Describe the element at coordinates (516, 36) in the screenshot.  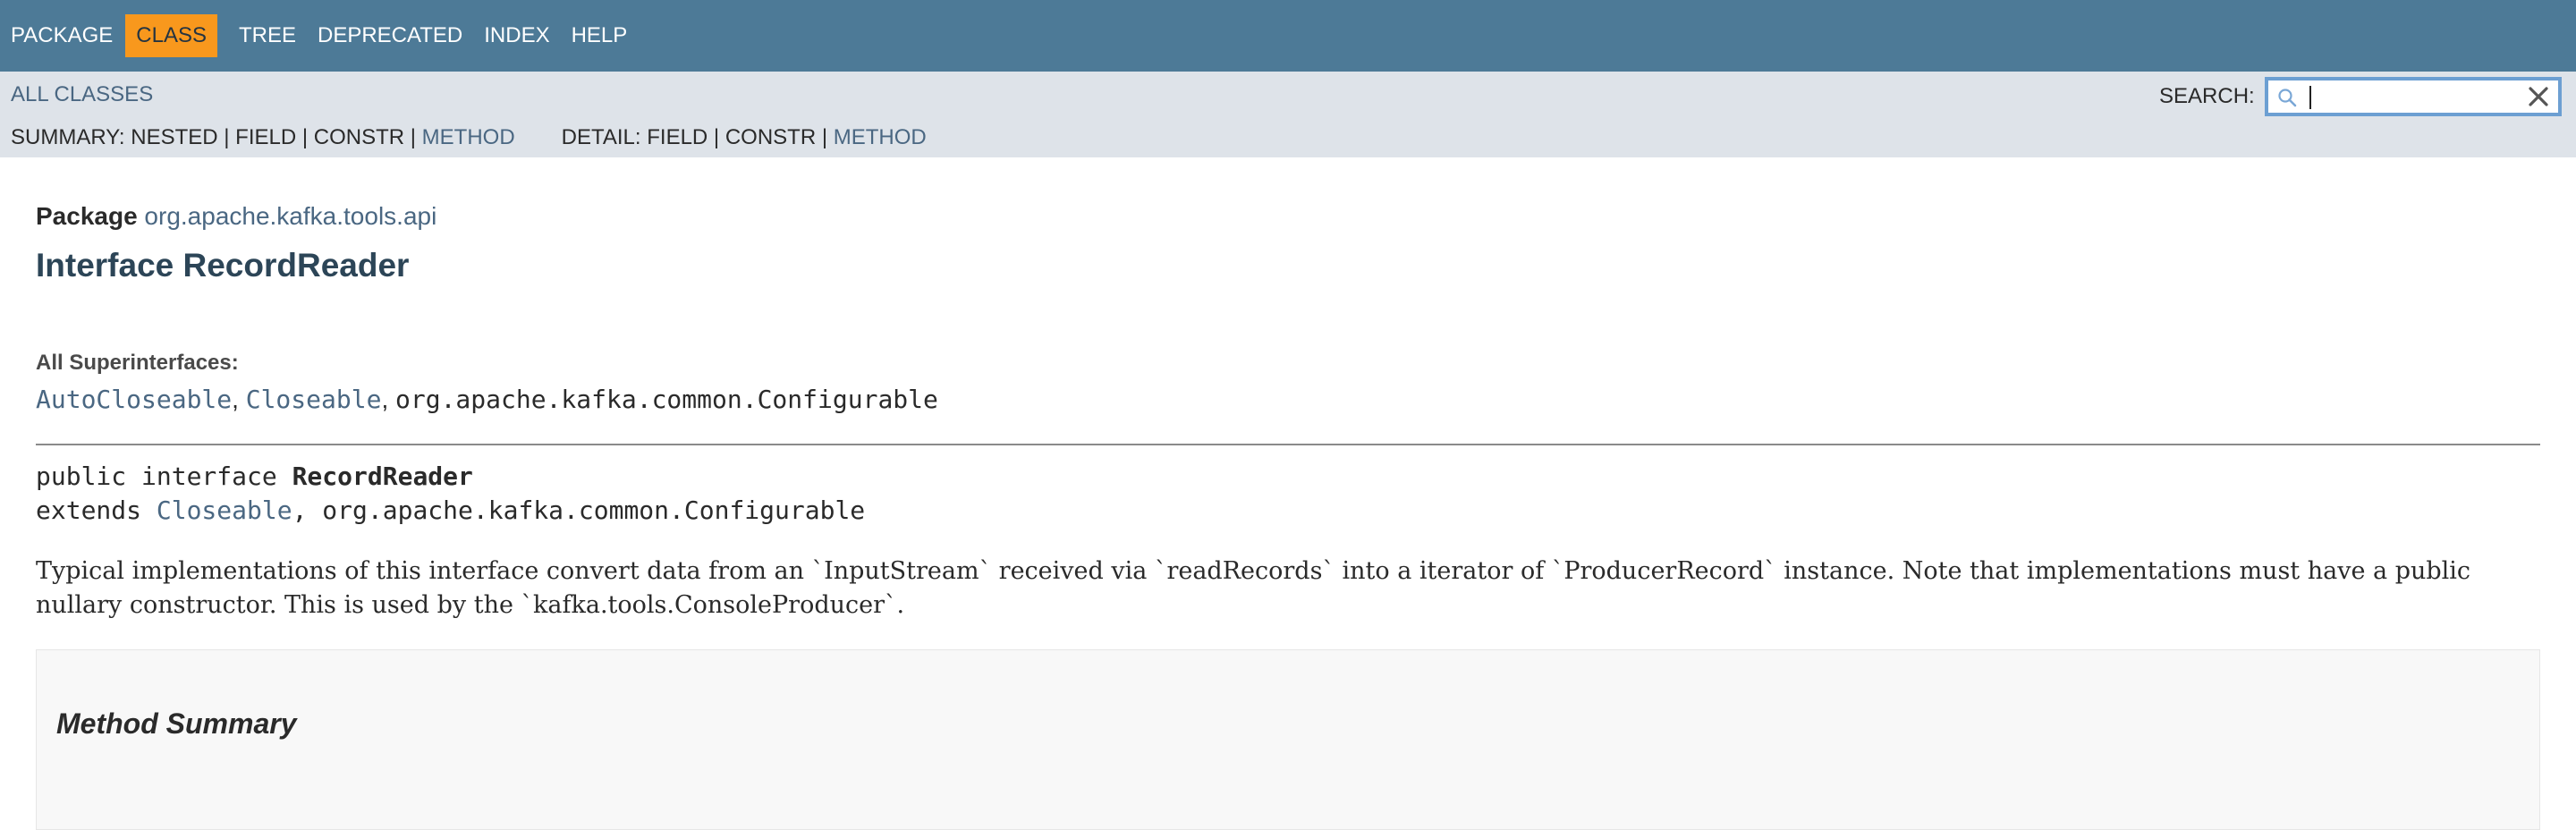
I see `nav-index: INDEX` at that location.